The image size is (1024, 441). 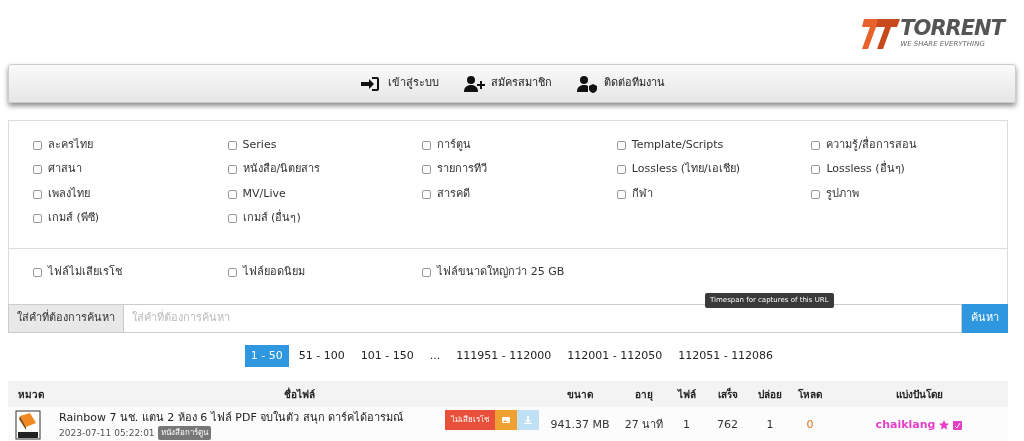 I want to click on checkbox-option: หนังสือ/นิตยสาร, so click(x=325, y=169).